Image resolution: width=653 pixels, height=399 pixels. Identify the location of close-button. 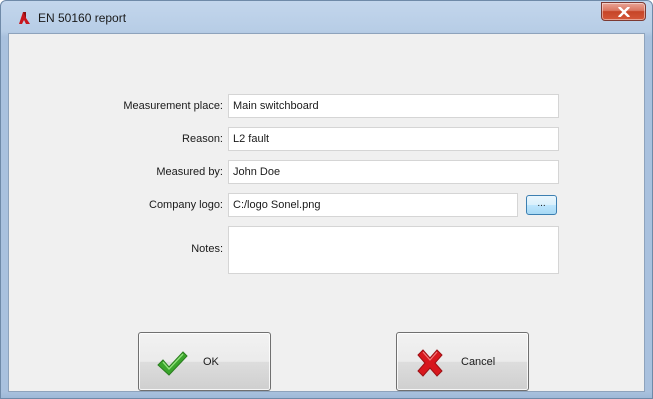
(623, 11).